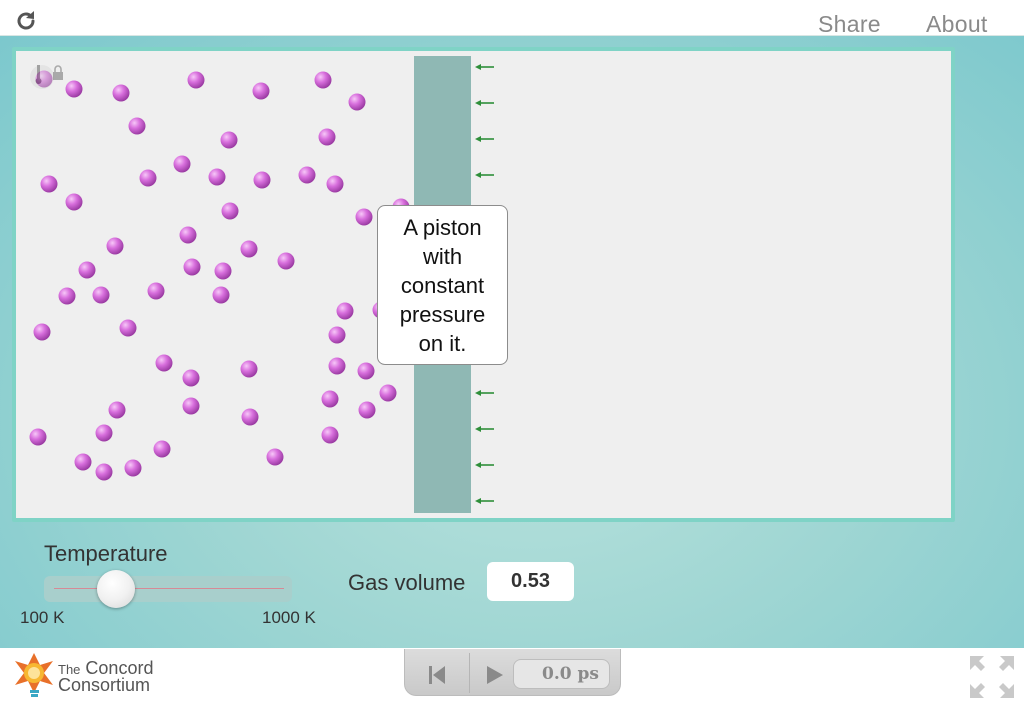 The image size is (1024, 706). Describe the element at coordinates (407, 582) in the screenshot. I see `gas-volume-label: Gas volume` at that location.